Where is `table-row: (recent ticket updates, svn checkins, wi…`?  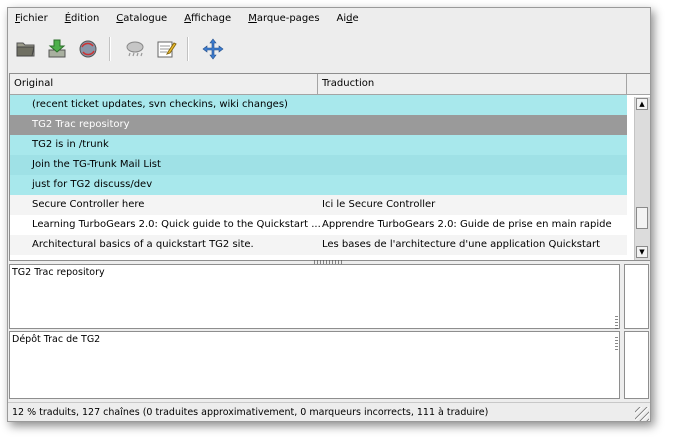
table-row: (recent ticket updates, svn checkins, wi… is located at coordinates (318, 105).